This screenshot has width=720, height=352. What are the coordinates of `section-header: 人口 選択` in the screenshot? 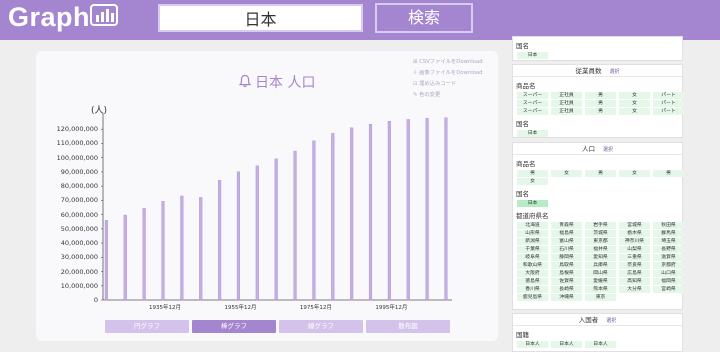 It's located at (597, 149).